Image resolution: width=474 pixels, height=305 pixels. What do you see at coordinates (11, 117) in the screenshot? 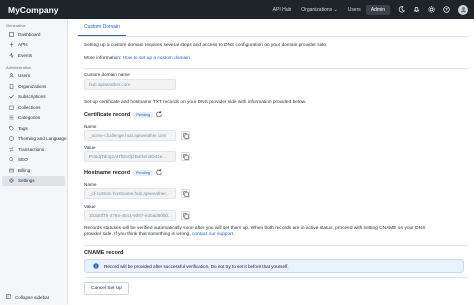
I see `categories-icon` at bounding box center [11, 117].